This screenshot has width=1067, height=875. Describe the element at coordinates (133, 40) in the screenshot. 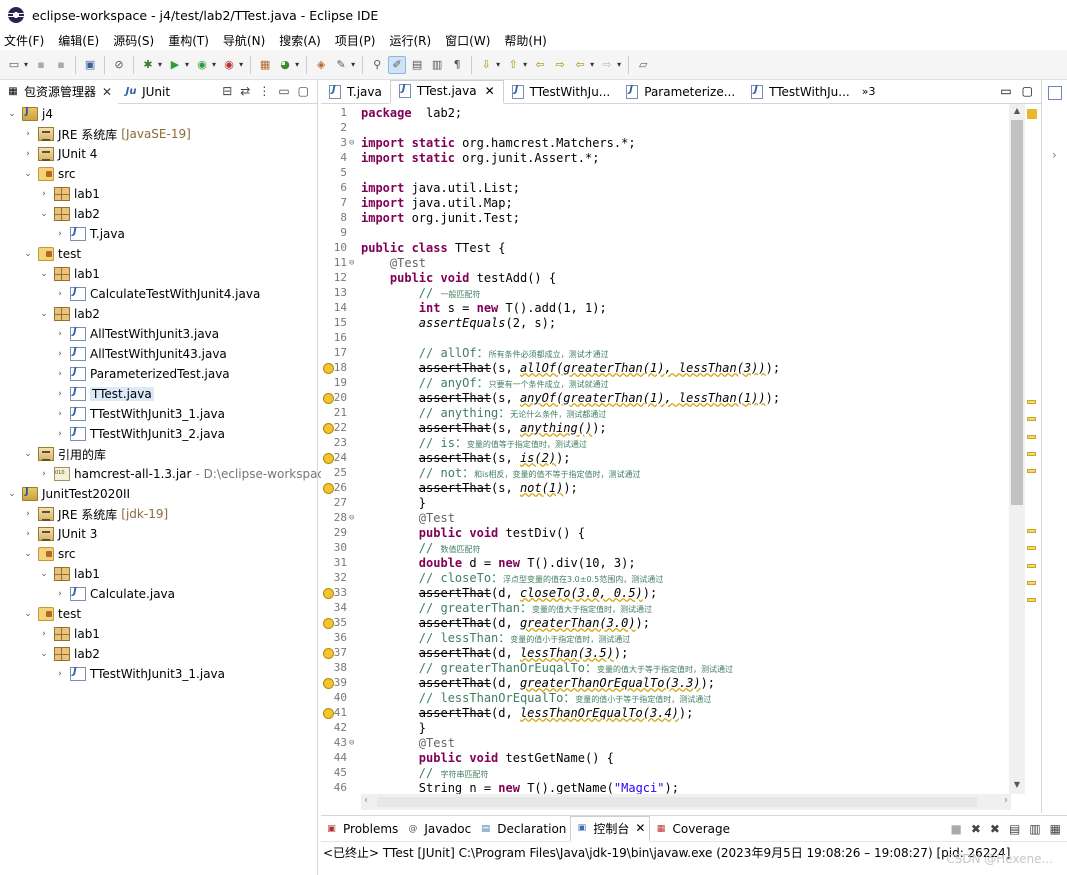

I see `menu-item: 源码(S)` at that location.